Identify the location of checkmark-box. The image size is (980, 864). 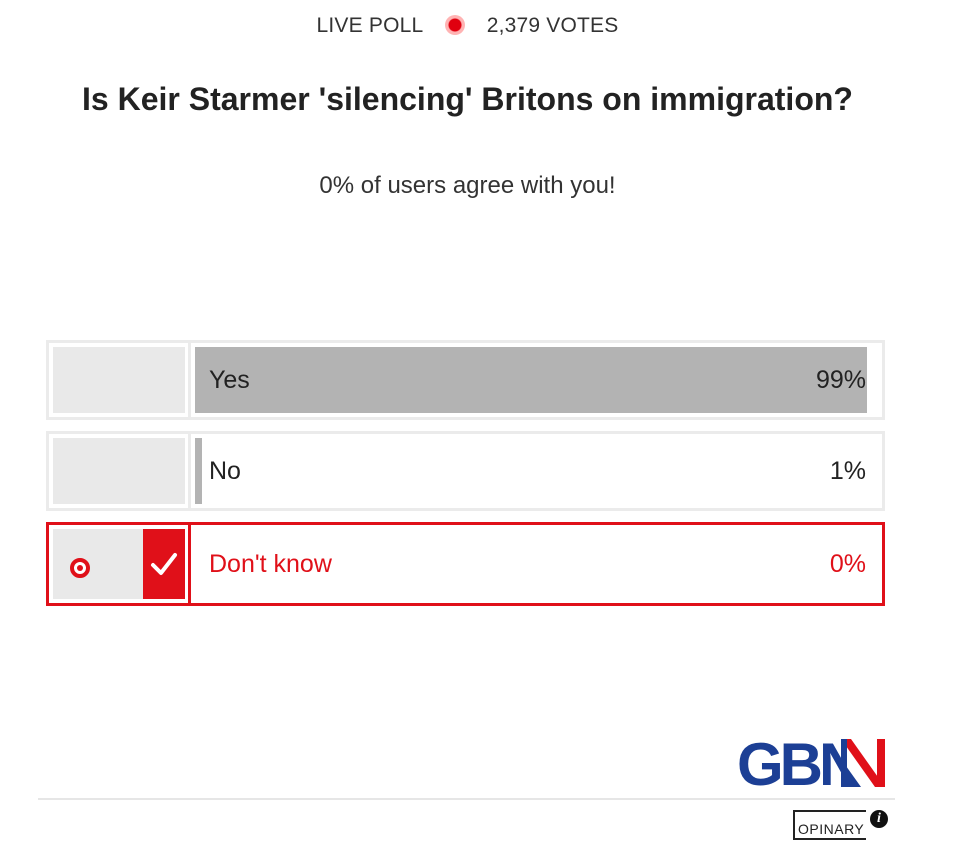
(164, 564).